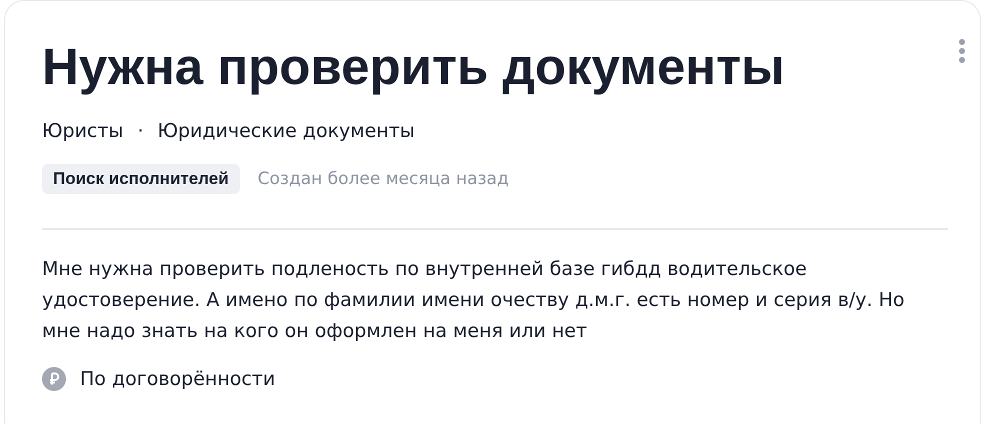  I want to click on status-badge: Поиск исполнителей, so click(141, 179).